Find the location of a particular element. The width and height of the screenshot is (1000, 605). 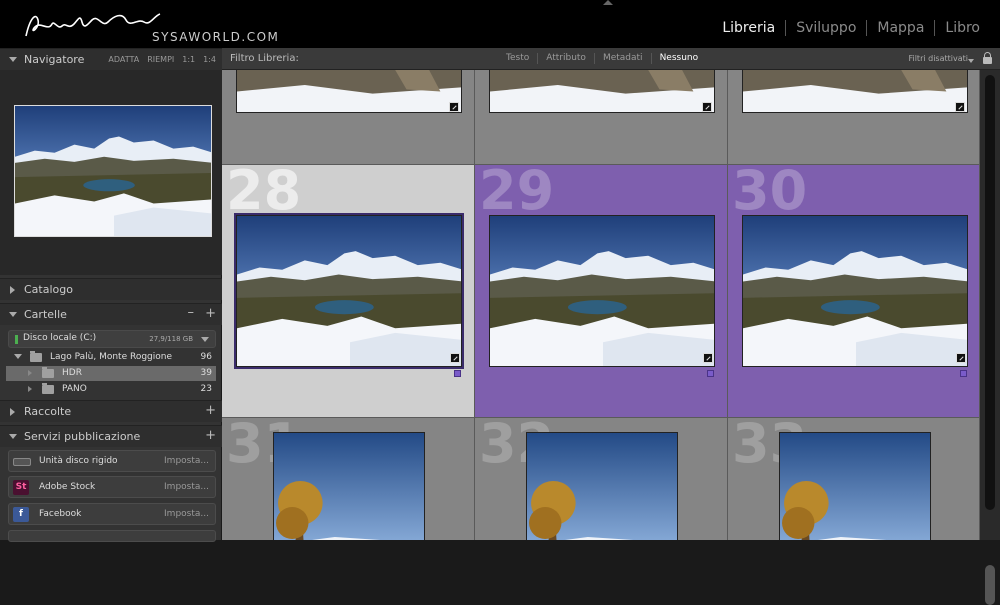

adobe-stock-icon: St is located at coordinates (21, 487).